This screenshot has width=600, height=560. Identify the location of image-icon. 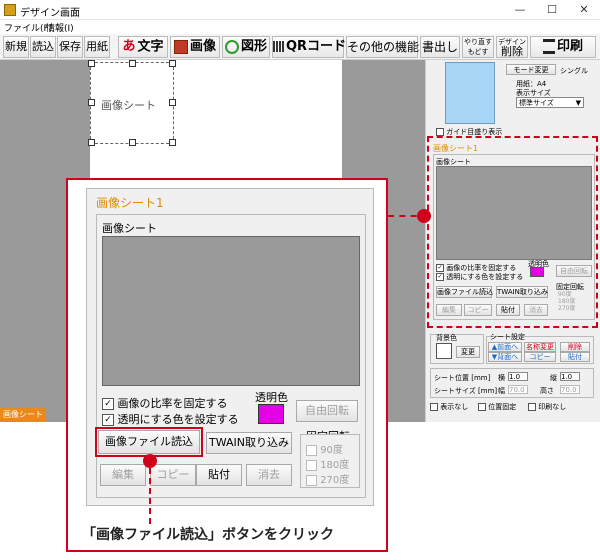
(180, 46).